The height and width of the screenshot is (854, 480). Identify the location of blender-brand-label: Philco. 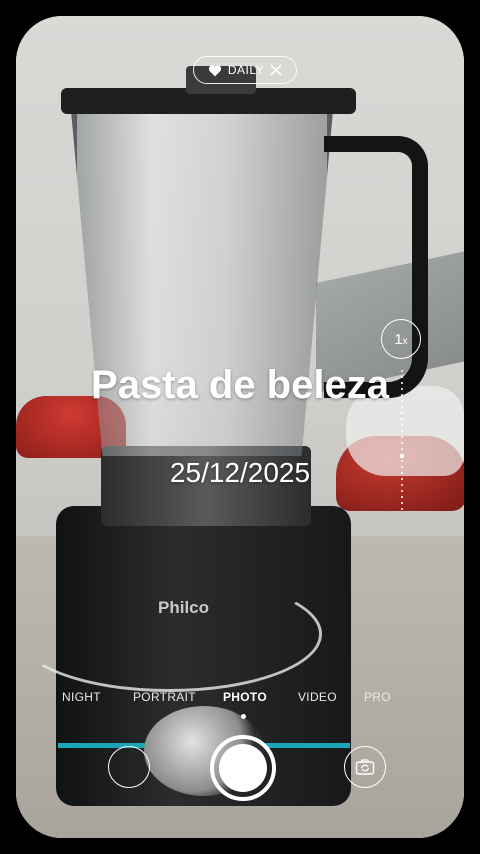
(184, 607).